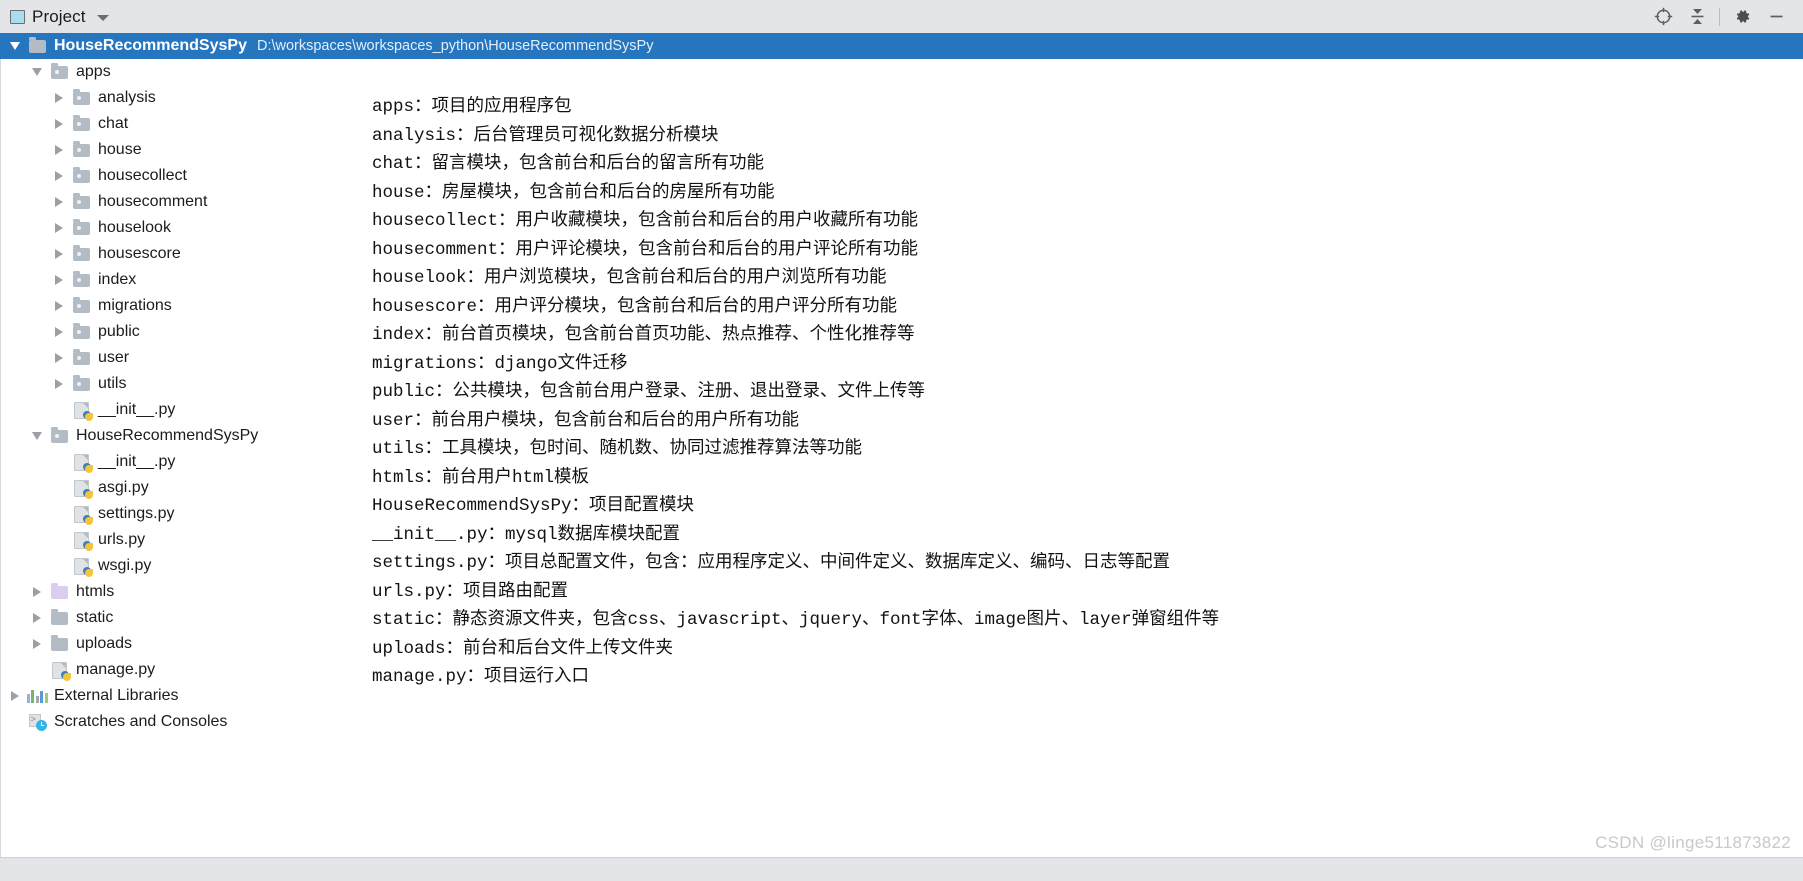  What do you see at coordinates (112, 383) in the screenshot?
I see `tree-row-label: utils` at bounding box center [112, 383].